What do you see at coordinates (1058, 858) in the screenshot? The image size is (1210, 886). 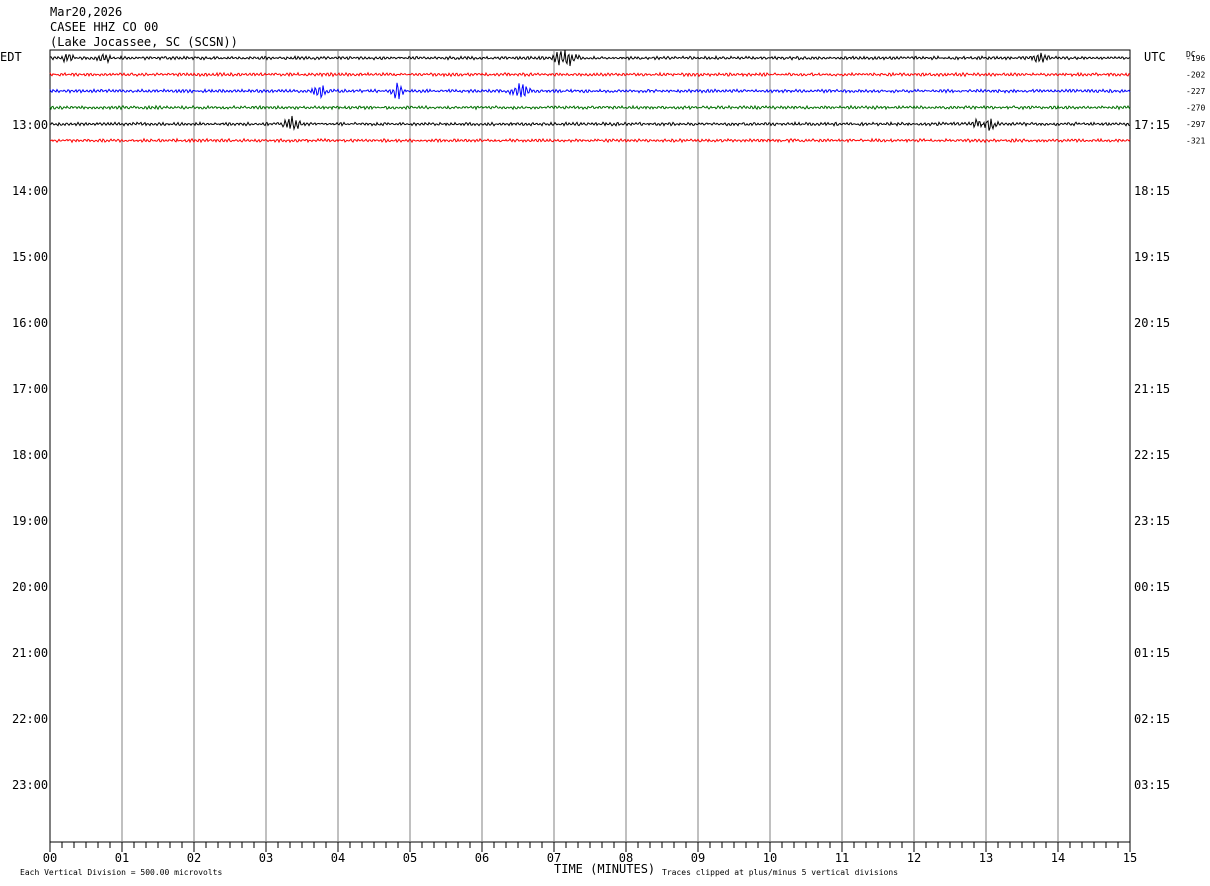 I see `x-tick-label: 14` at bounding box center [1058, 858].